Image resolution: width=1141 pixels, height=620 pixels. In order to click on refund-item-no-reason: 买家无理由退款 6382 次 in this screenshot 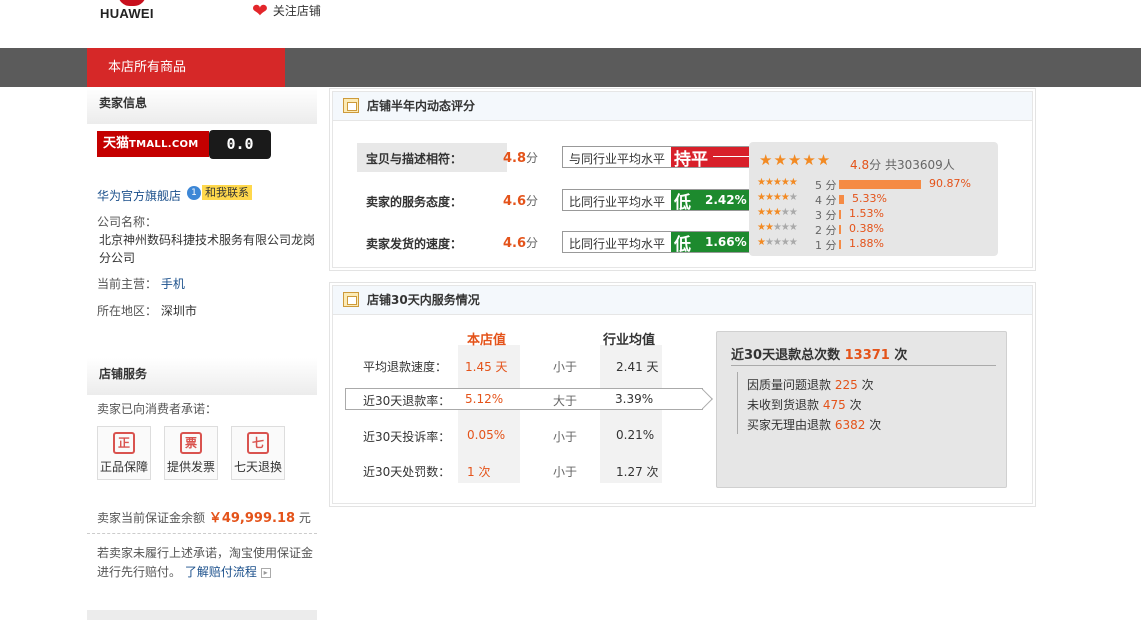, I will do `click(814, 425)`.